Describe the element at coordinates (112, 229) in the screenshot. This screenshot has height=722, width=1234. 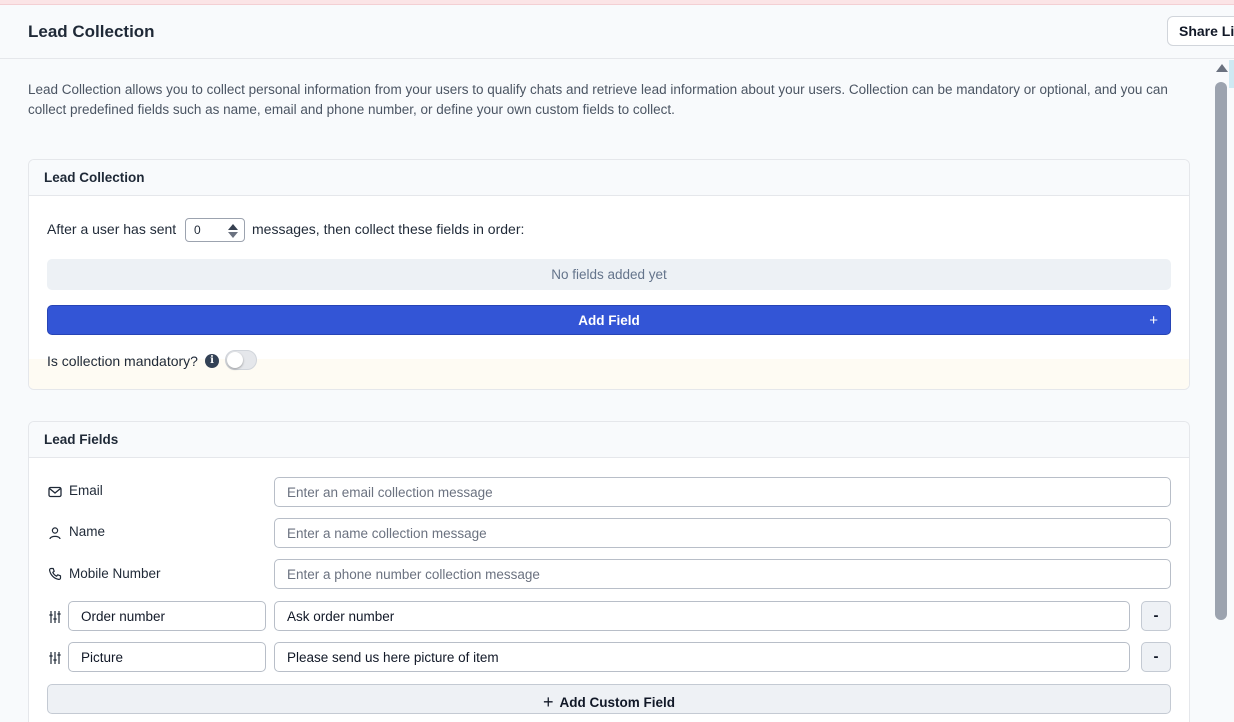
I see `after-prefix-text: After a user has sent` at that location.